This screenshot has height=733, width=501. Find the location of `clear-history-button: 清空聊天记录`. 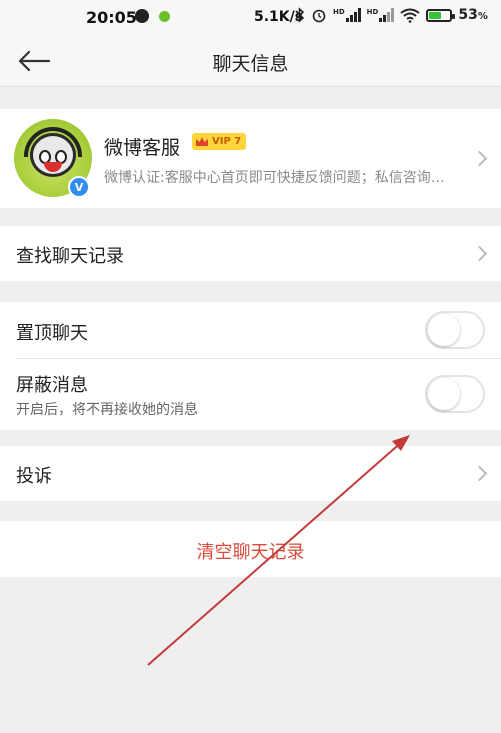

clear-history-button: 清空聊天记录 is located at coordinates (250, 549).